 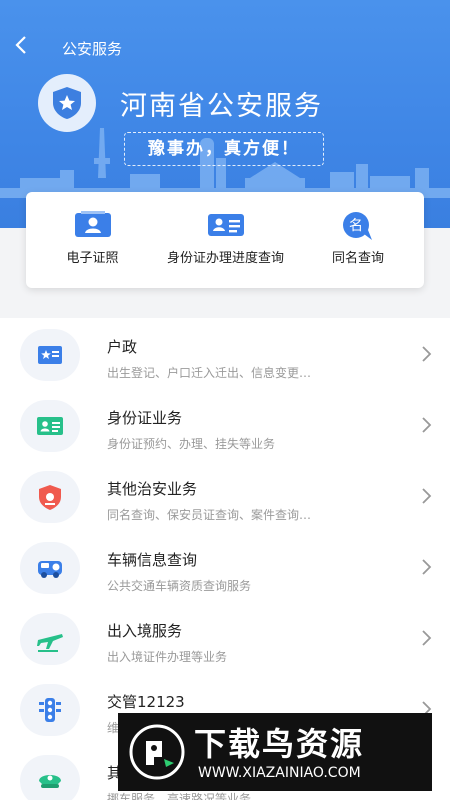 What do you see at coordinates (92, 49) in the screenshot?
I see `page-title: 公安服务` at bounding box center [92, 49].